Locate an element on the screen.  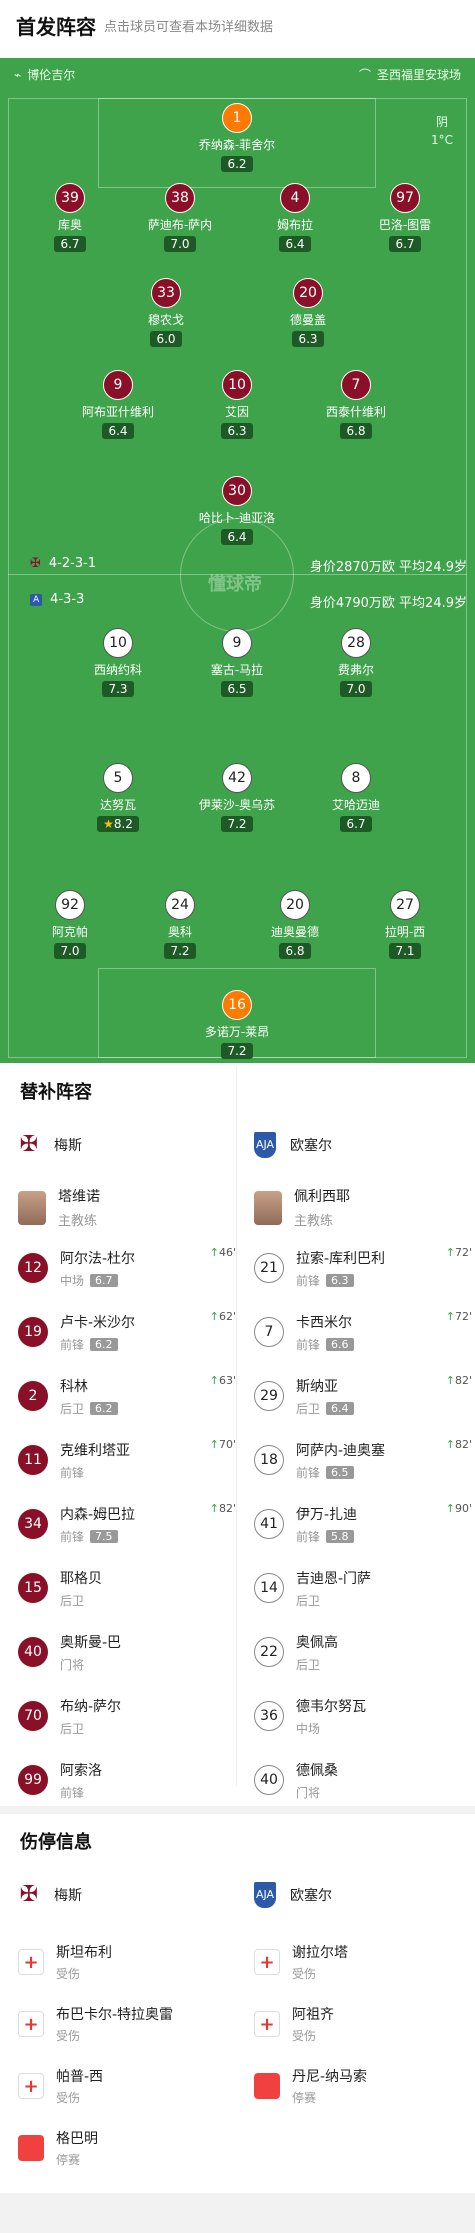
whistle-icon: ⌁ is located at coordinates (18, 74).